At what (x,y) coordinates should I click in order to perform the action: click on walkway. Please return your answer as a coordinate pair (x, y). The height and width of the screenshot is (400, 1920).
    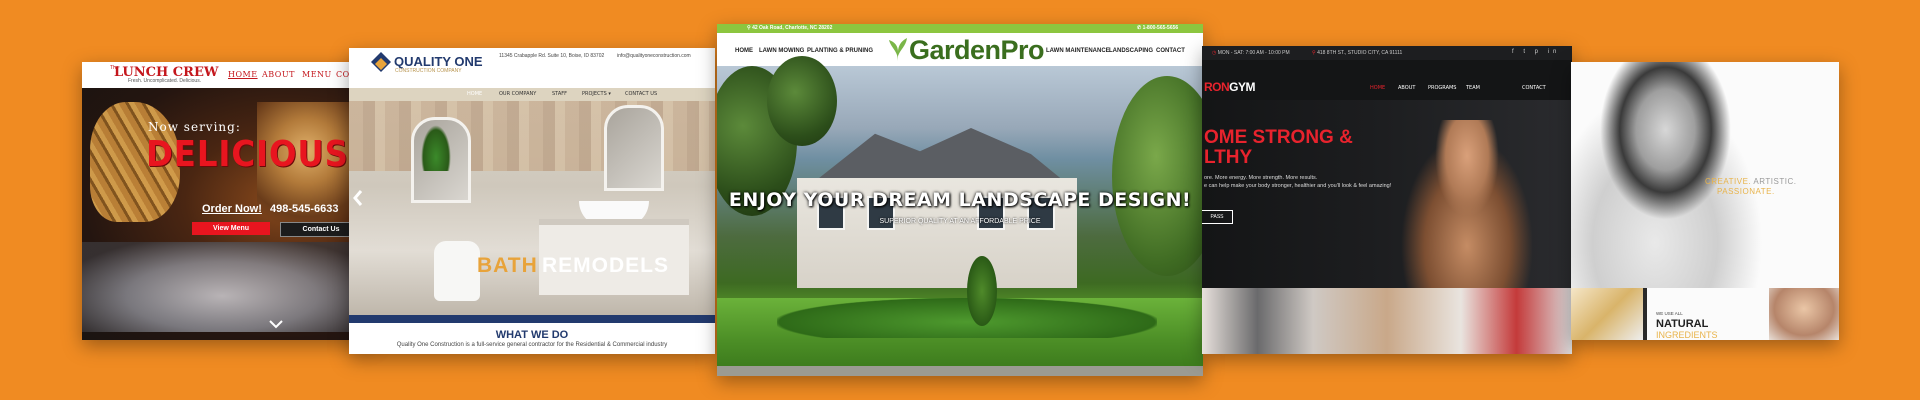
    Looking at the image, I should click on (960, 371).